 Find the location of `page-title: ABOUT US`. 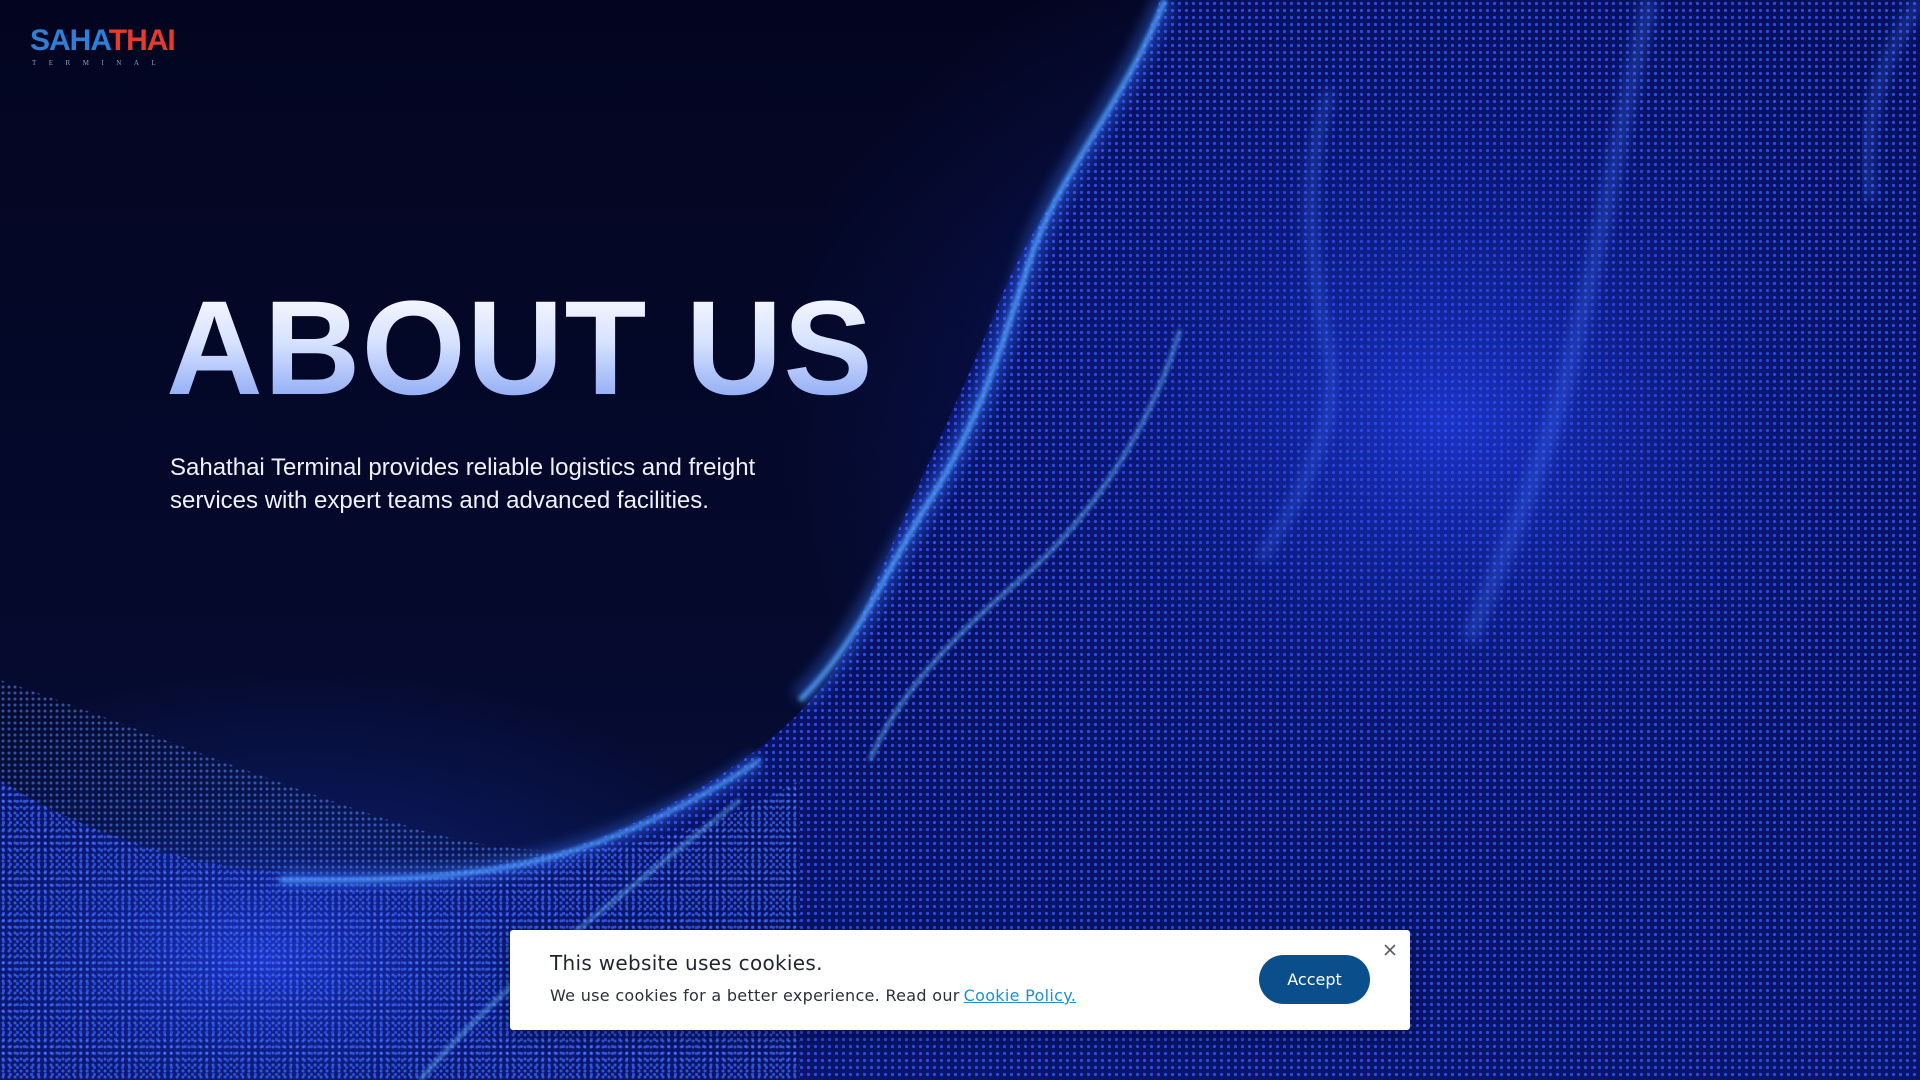

page-title: ABOUT US is located at coordinates (520, 348).